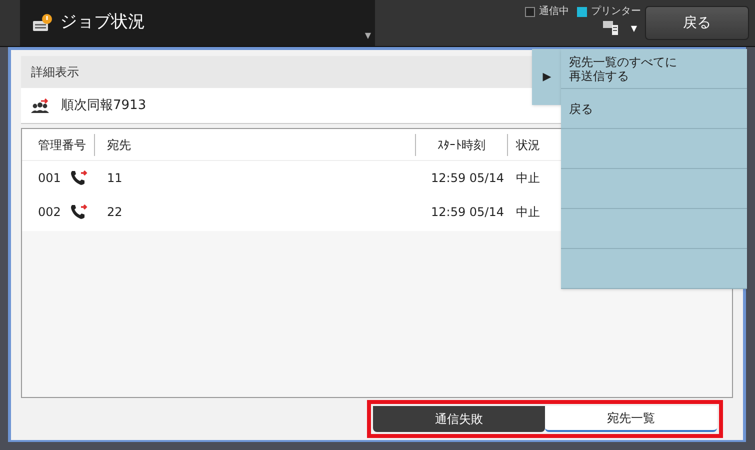 The width and height of the screenshot is (755, 450). Describe the element at coordinates (49, 212) in the screenshot. I see `table-cell-text: 002` at that location.